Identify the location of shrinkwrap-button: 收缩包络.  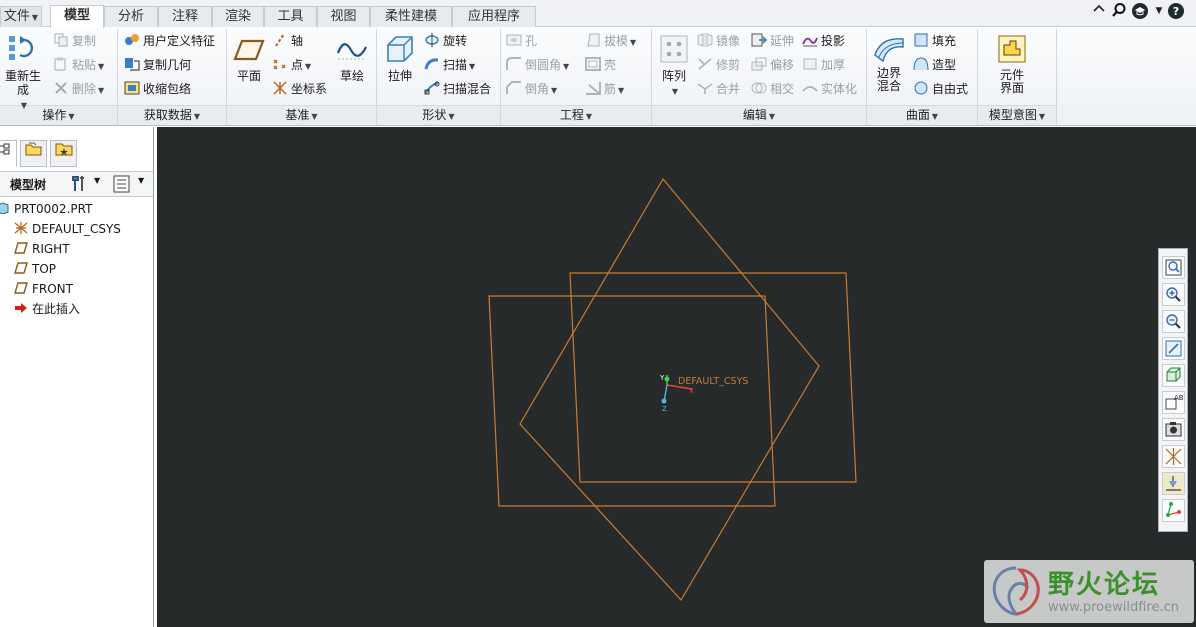
(157, 89).